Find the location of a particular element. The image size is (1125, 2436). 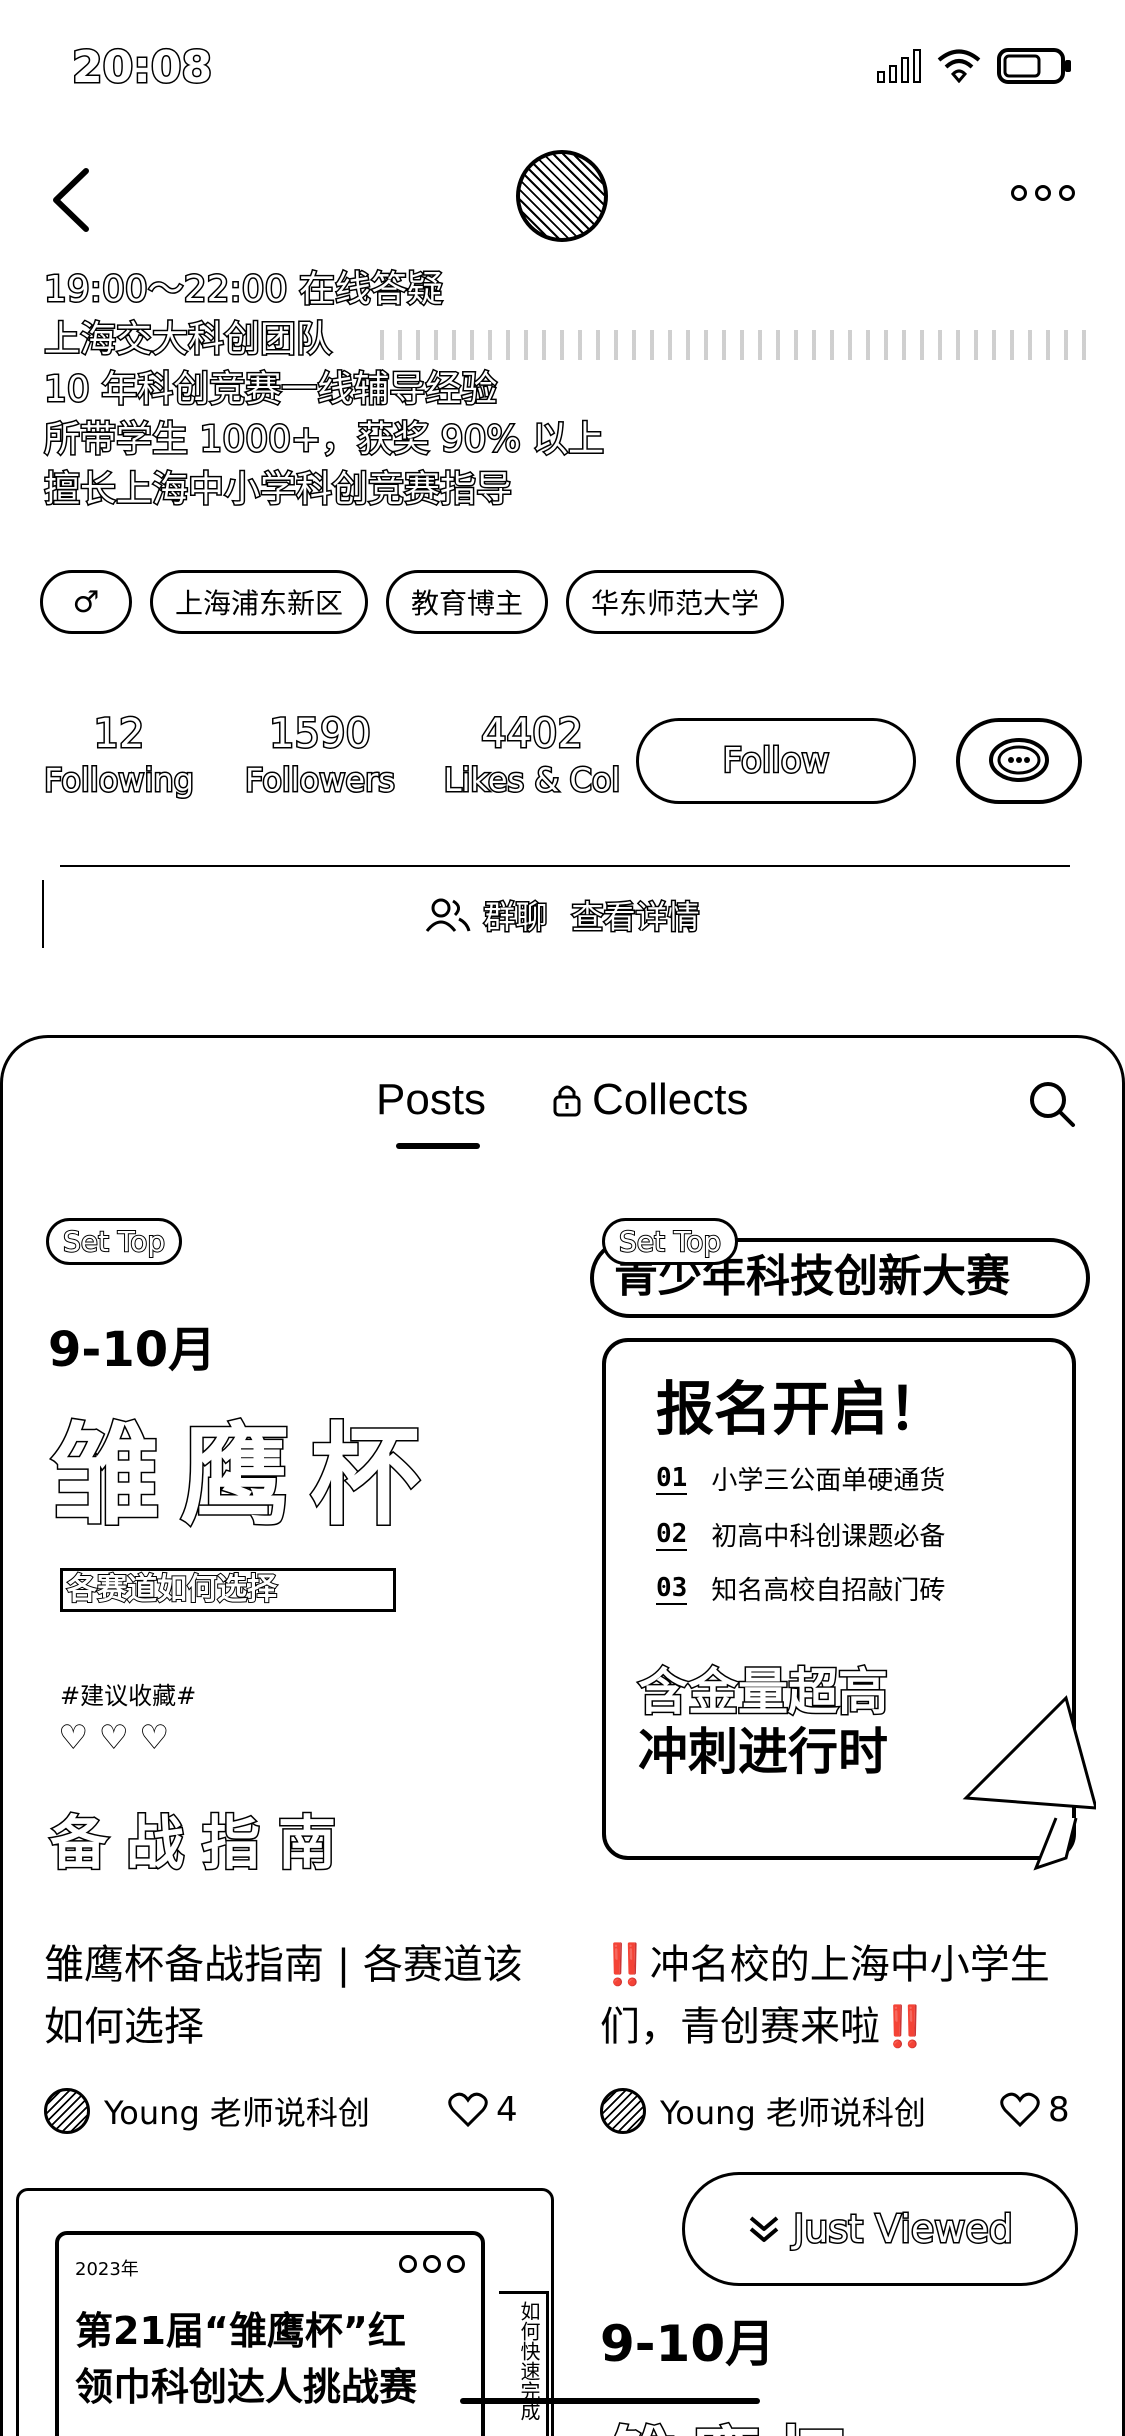

post-likes: 4 is located at coordinates (483, 2110).